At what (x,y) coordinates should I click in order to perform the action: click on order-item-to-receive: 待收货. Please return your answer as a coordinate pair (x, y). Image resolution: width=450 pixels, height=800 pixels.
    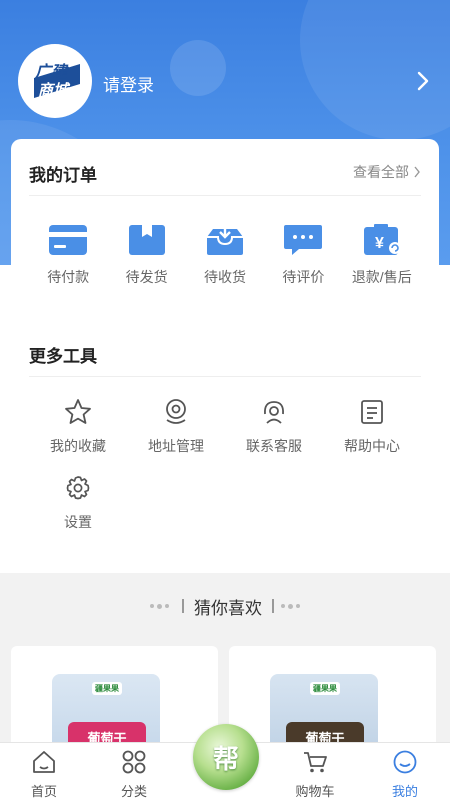
    Looking at the image, I should click on (225, 255).